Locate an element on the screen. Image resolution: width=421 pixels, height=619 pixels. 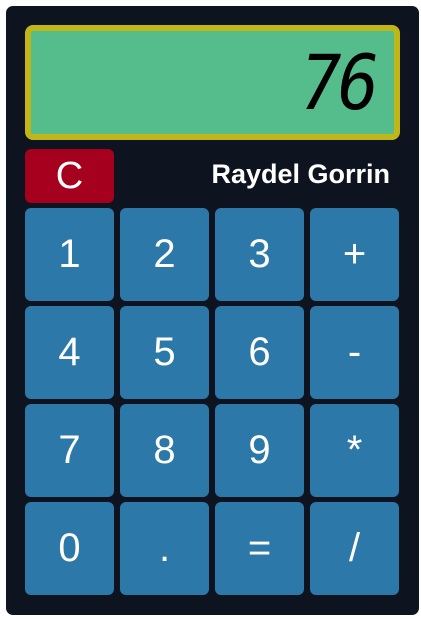
key-1: 1 is located at coordinates (69, 254).